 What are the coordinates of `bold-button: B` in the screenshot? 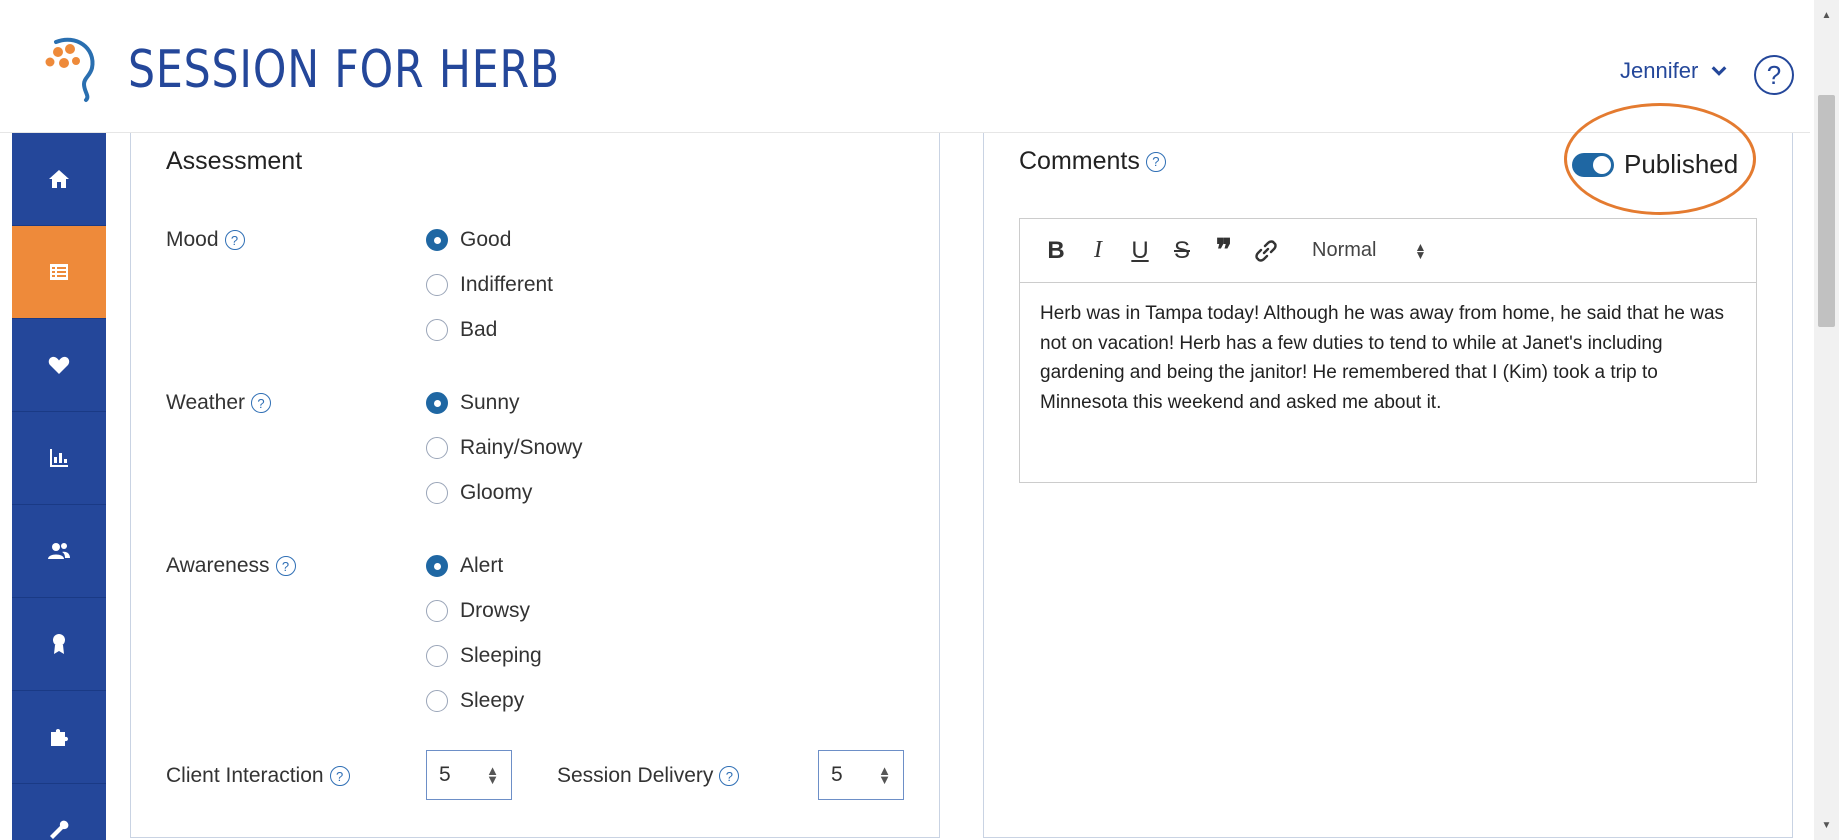 It's located at (1056, 251).